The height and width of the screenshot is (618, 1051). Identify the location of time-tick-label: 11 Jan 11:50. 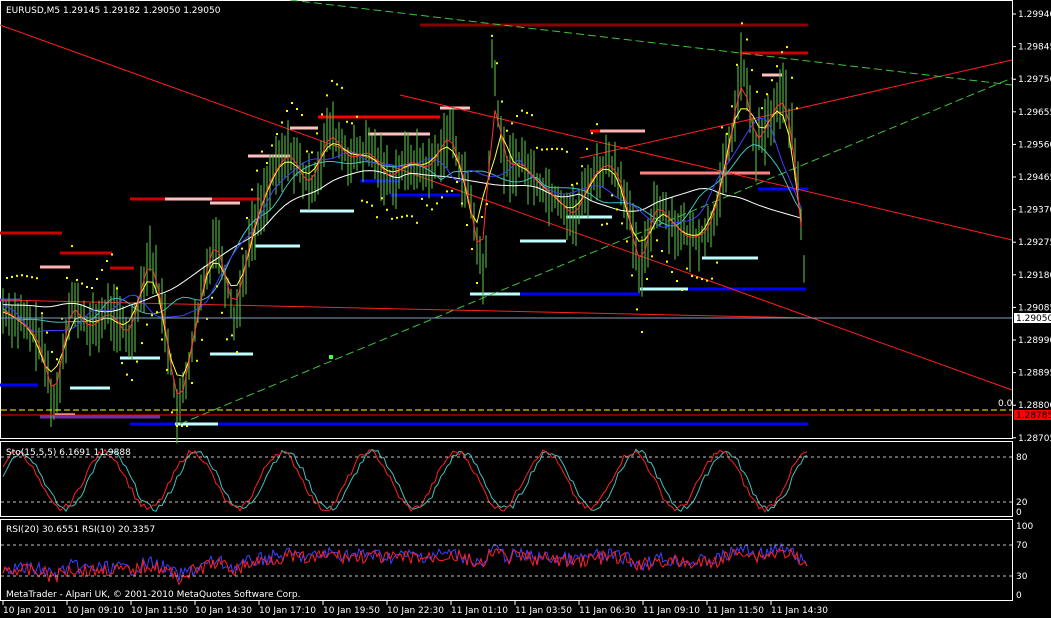
(735, 611).